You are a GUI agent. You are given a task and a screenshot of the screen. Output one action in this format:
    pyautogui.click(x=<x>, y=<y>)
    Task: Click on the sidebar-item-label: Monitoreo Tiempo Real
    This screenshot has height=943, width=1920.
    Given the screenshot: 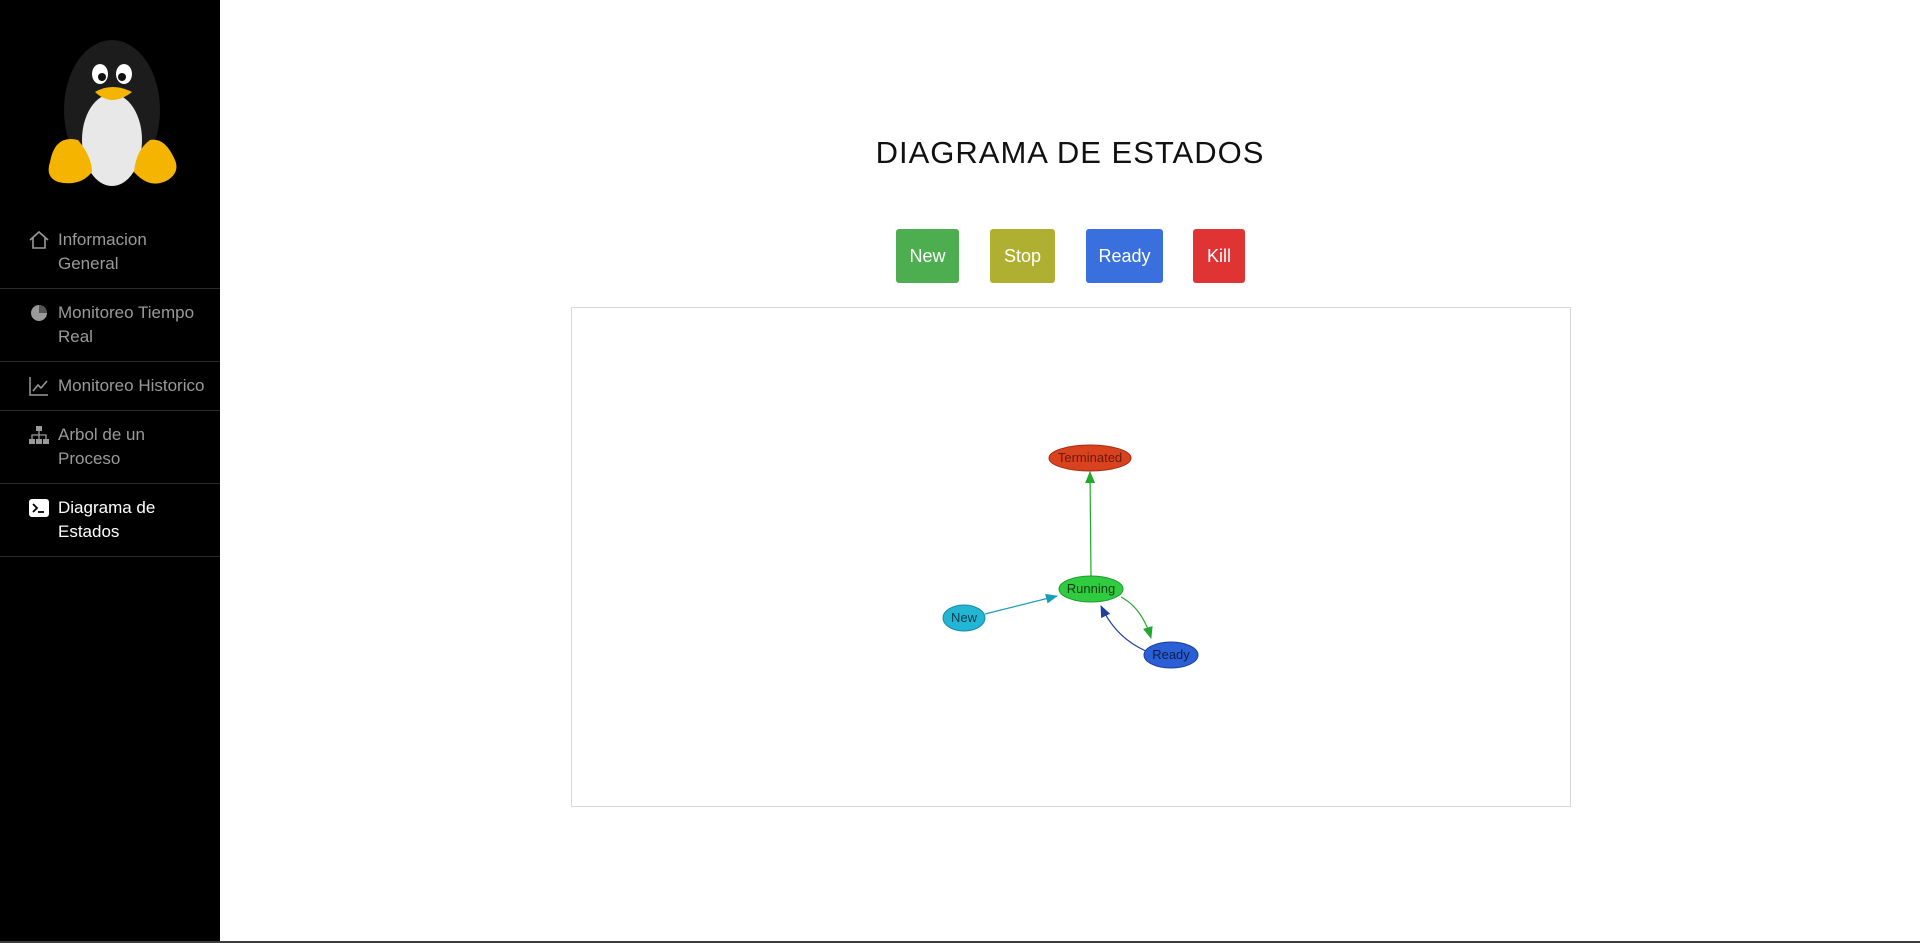 What is the action you would take?
    pyautogui.click(x=126, y=324)
    